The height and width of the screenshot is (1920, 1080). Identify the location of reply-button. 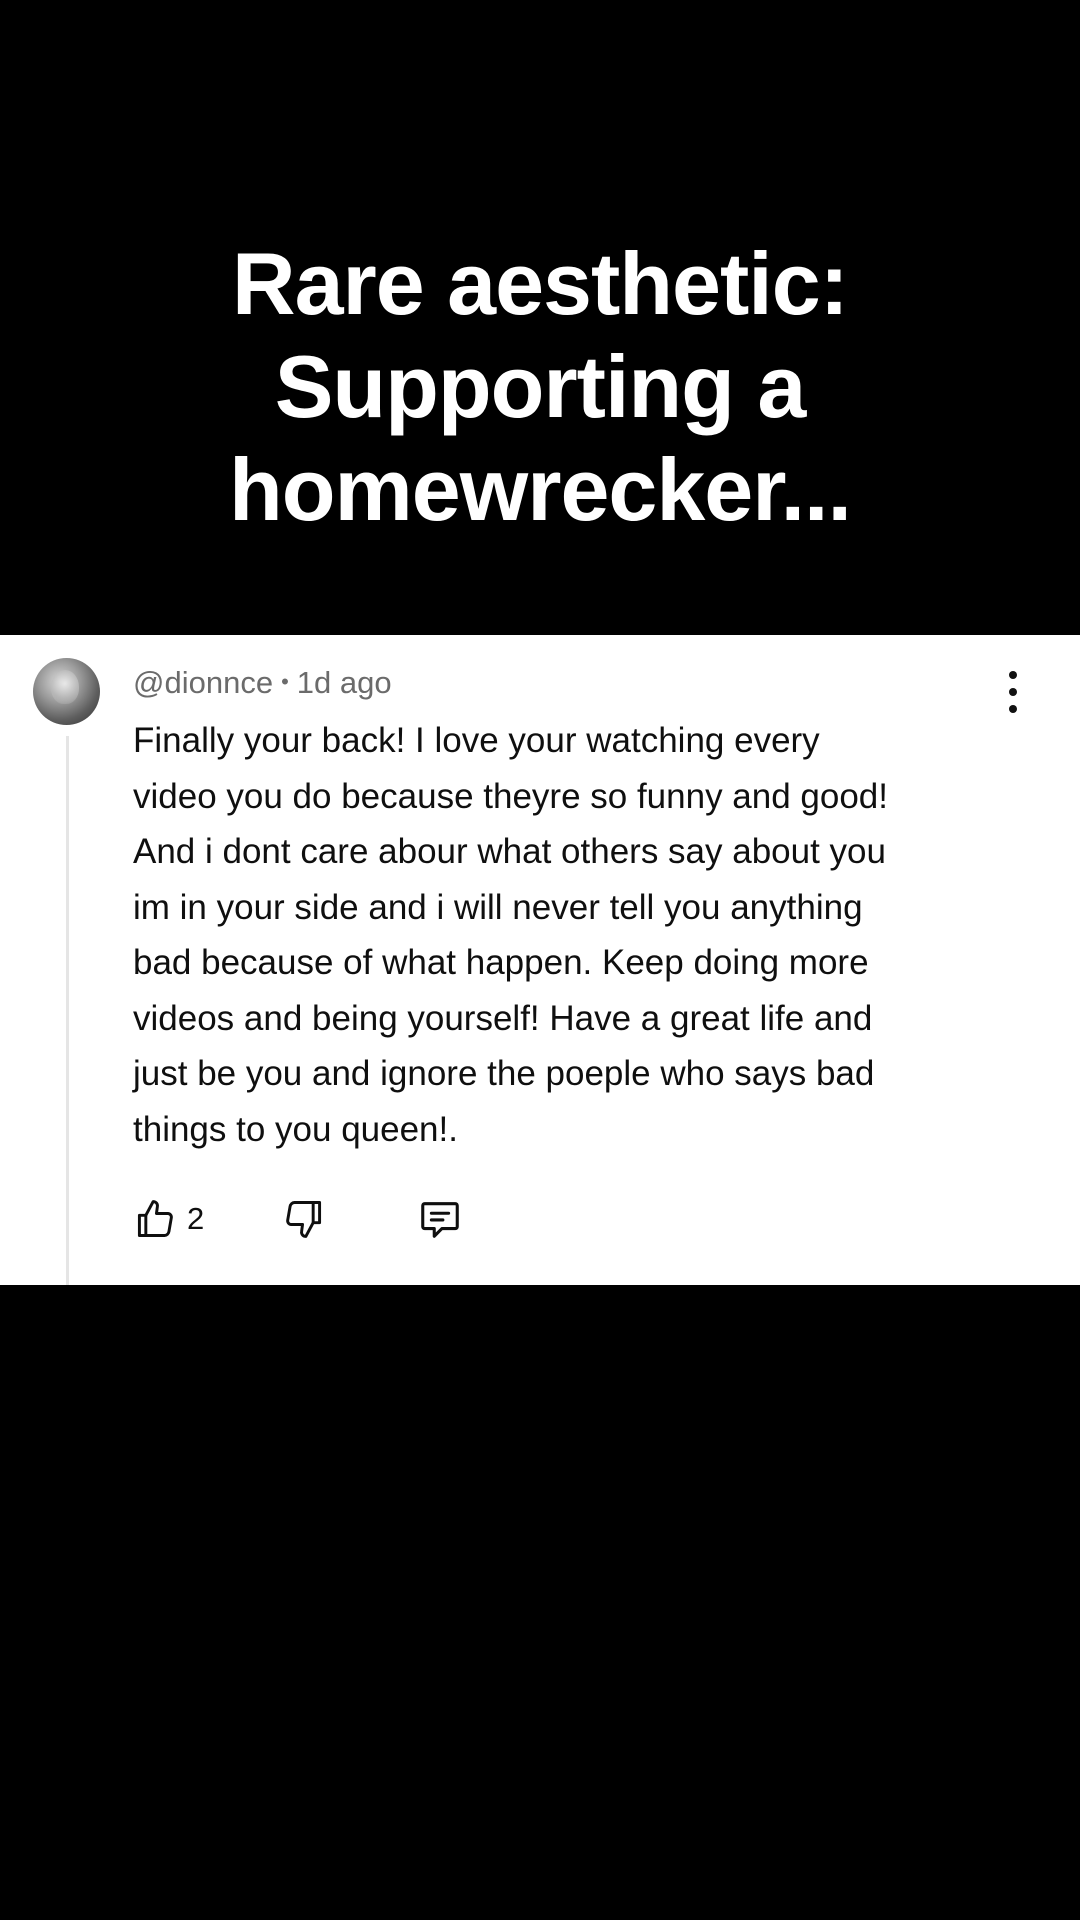
(440, 1219).